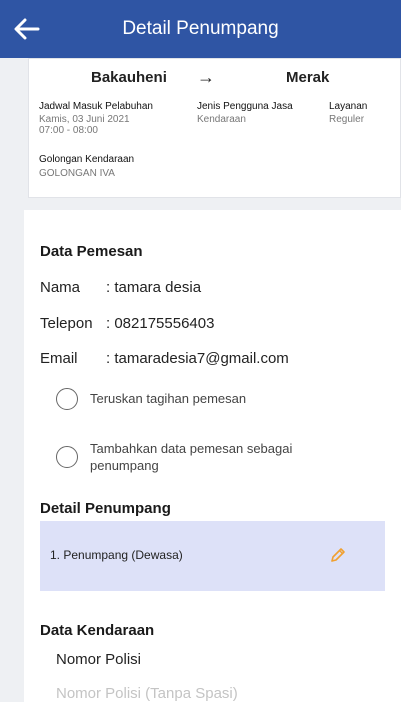  I want to click on plate-number-input, so click(216, 692).